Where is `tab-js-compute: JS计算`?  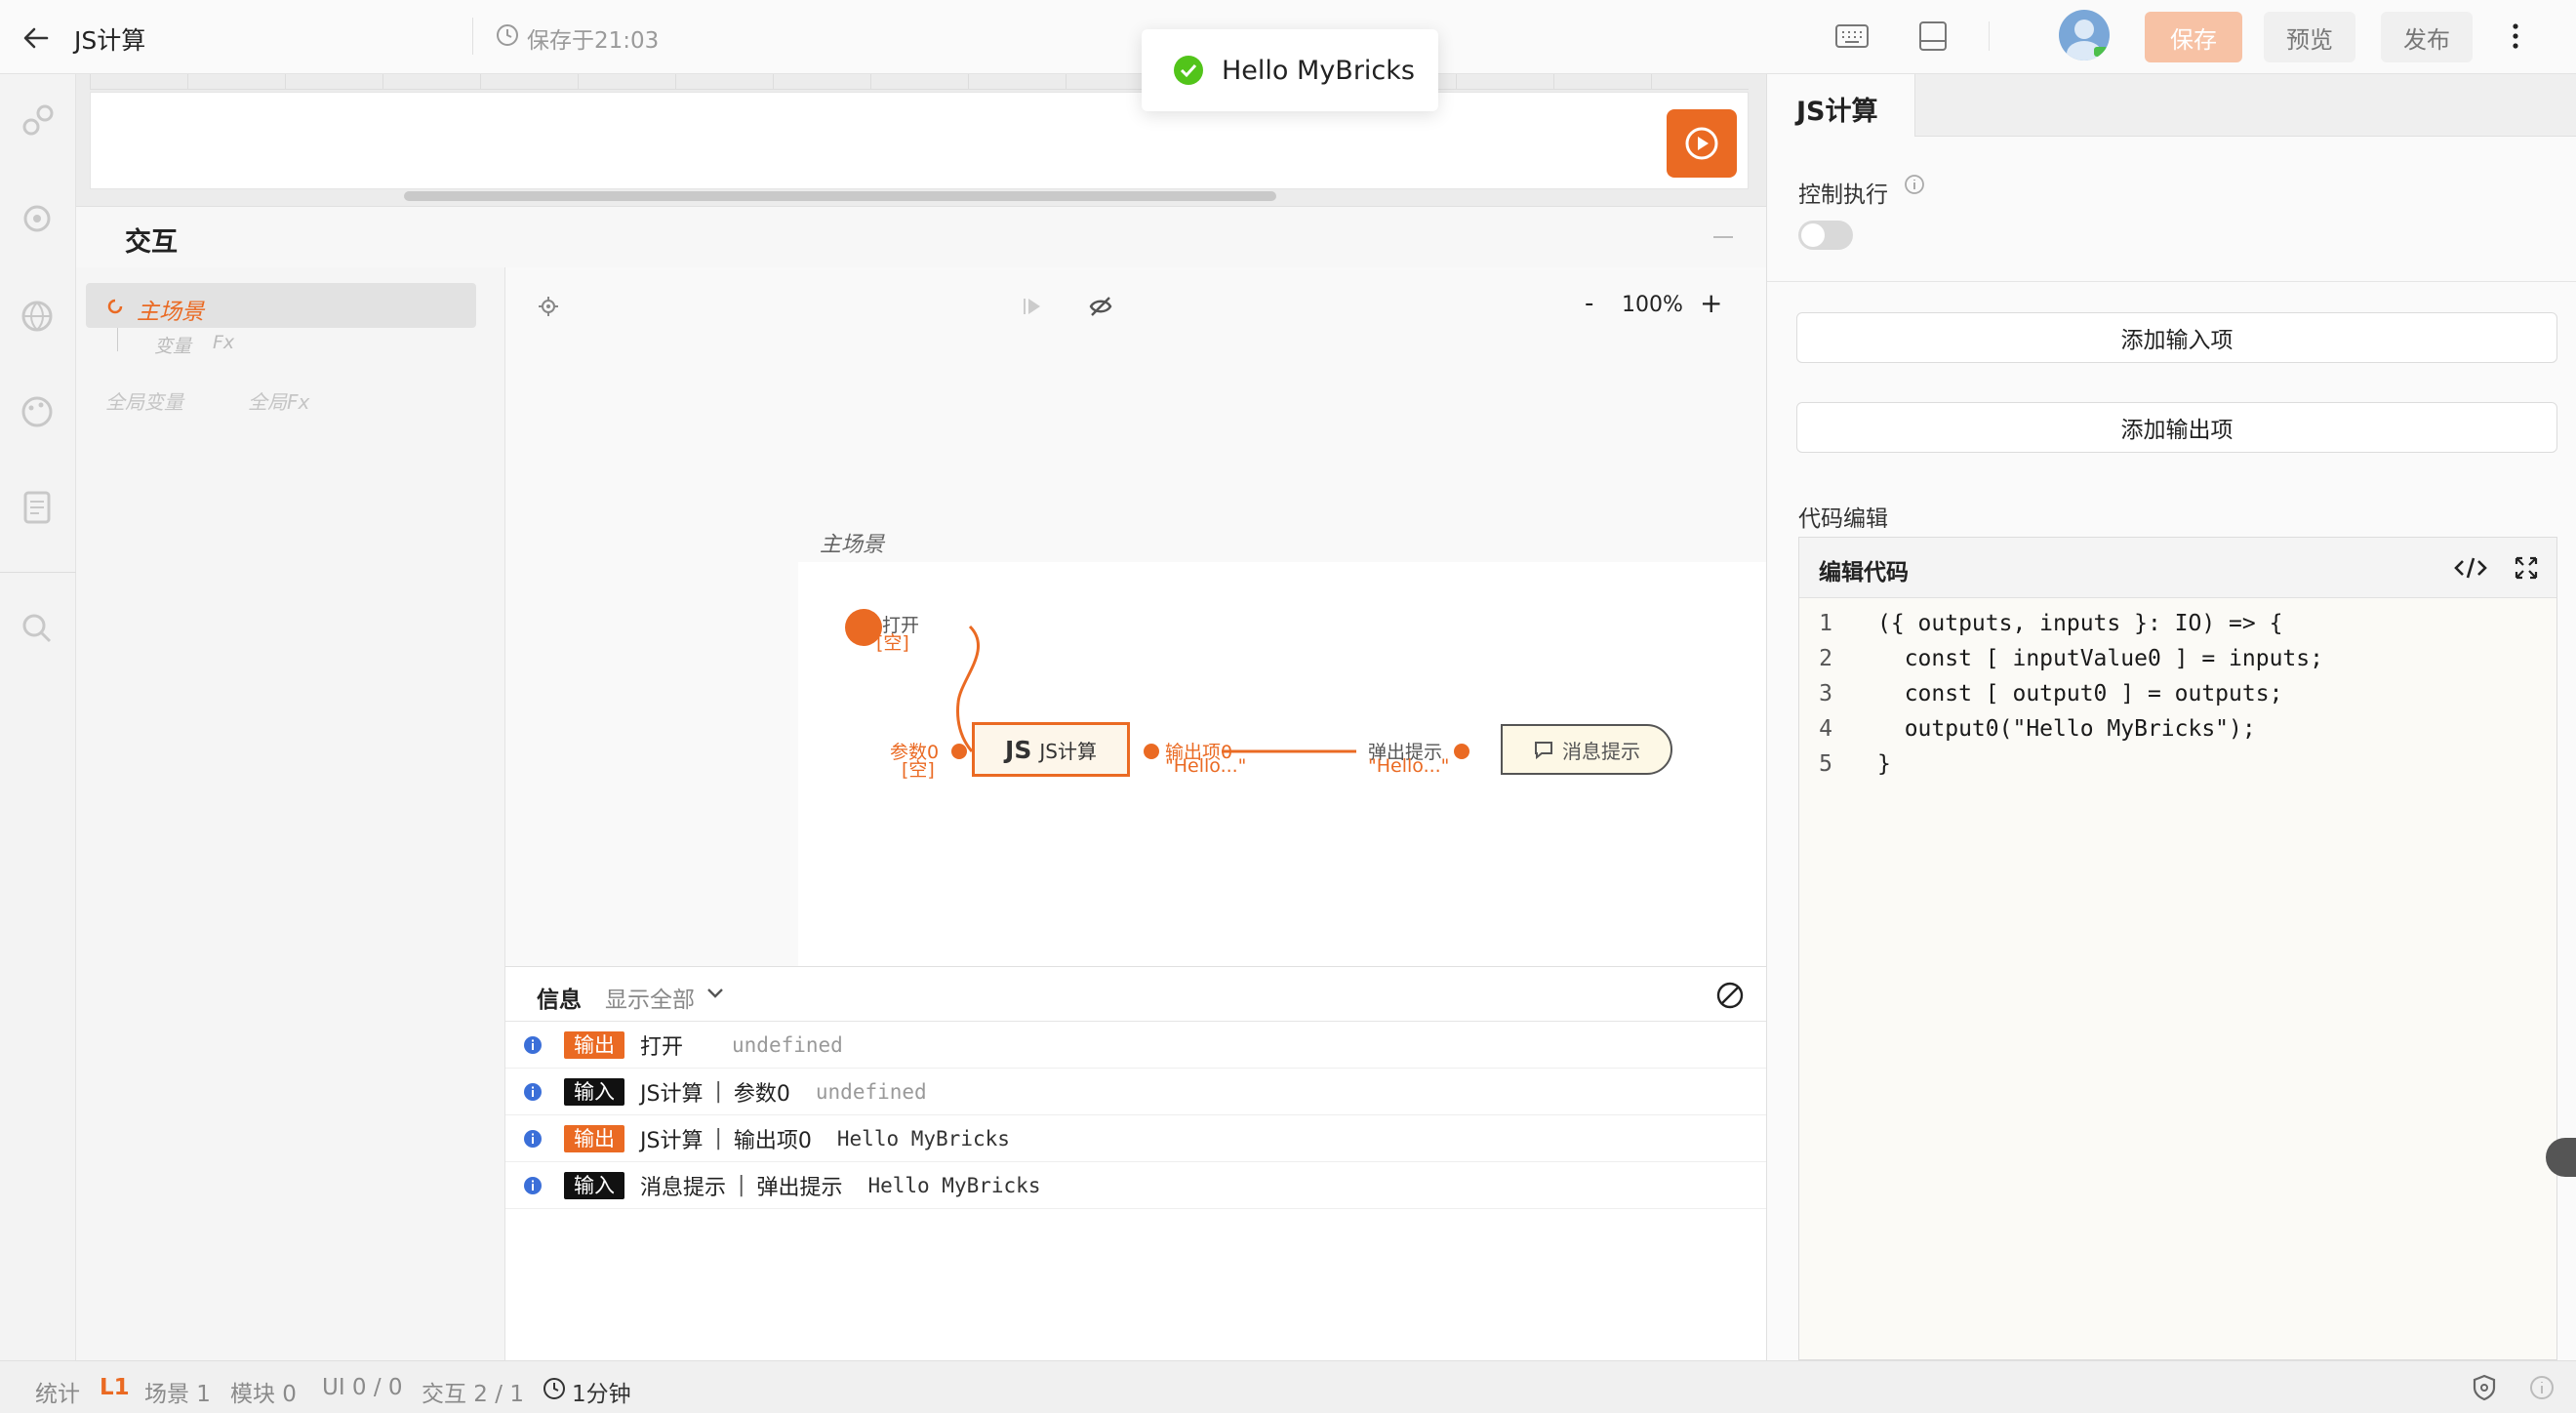
tab-js-compute: JS计算 is located at coordinates (1841, 105).